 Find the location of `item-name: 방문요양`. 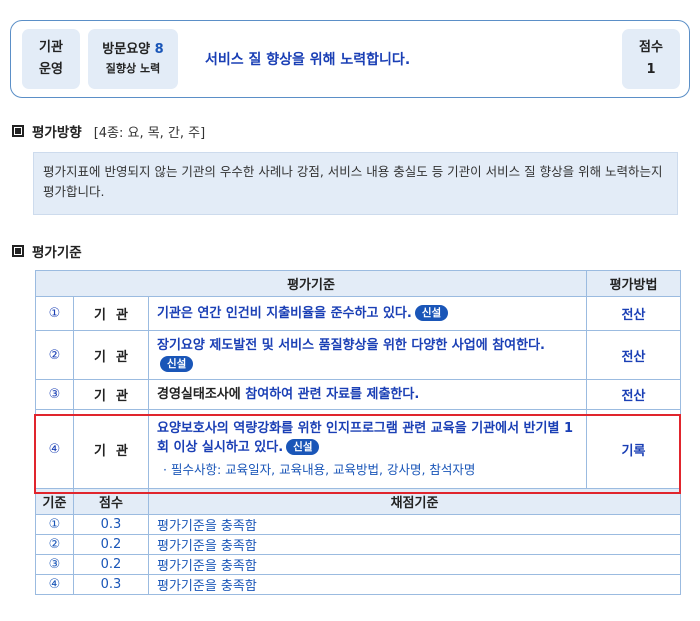

item-name: 방문요양 is located at coordinates (126, 49).